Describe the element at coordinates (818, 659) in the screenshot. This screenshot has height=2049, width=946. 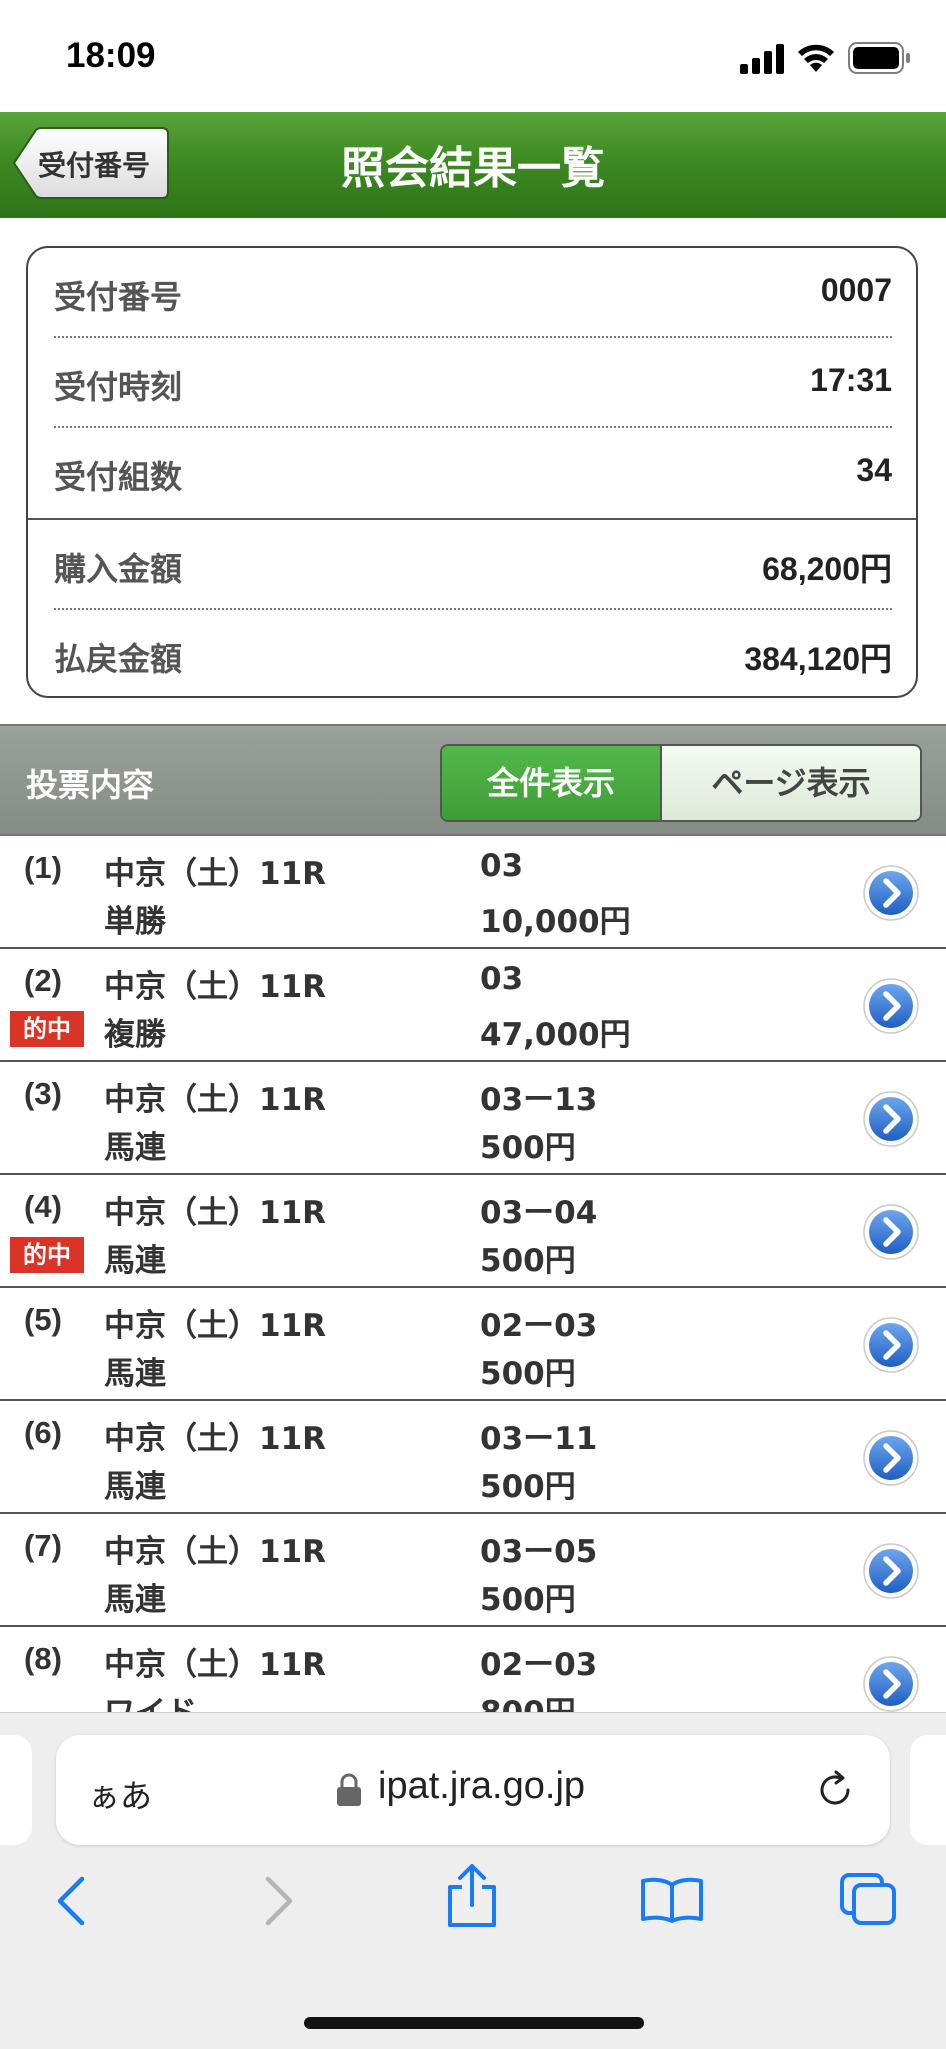
I see `summary-value: 384,120円` at that location.